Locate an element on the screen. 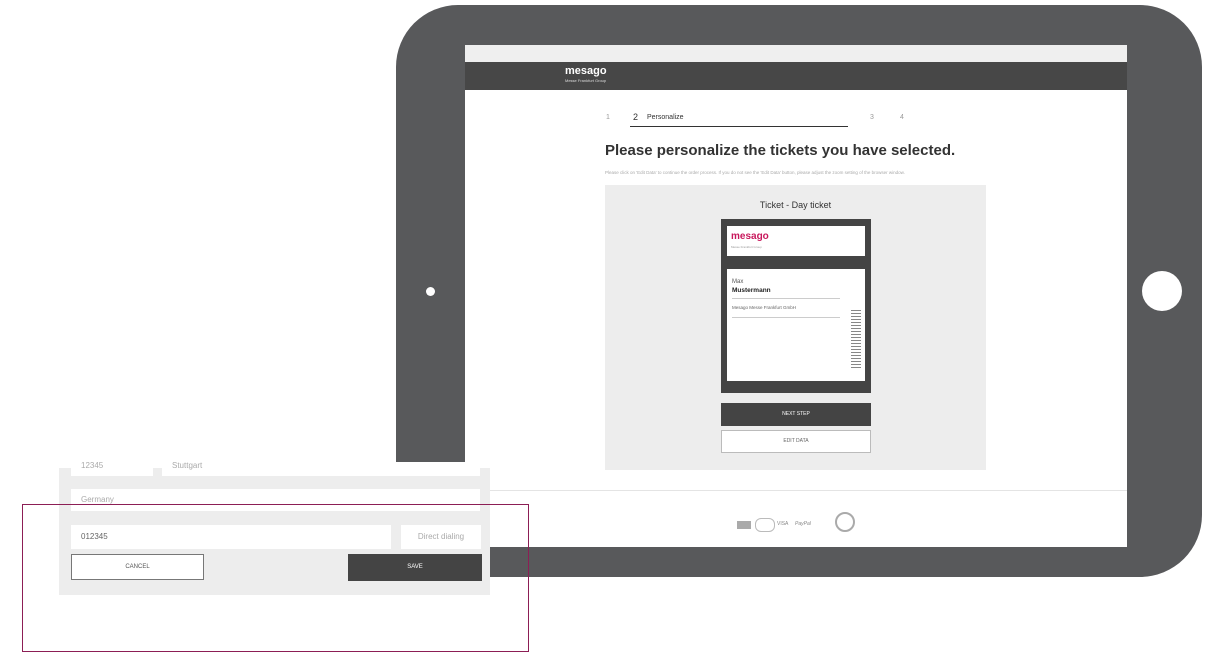 Image resolution: width=1210 pixels, height=653 pixels. next-step-button: NEXT STEP is located at coordinates (796, 414).